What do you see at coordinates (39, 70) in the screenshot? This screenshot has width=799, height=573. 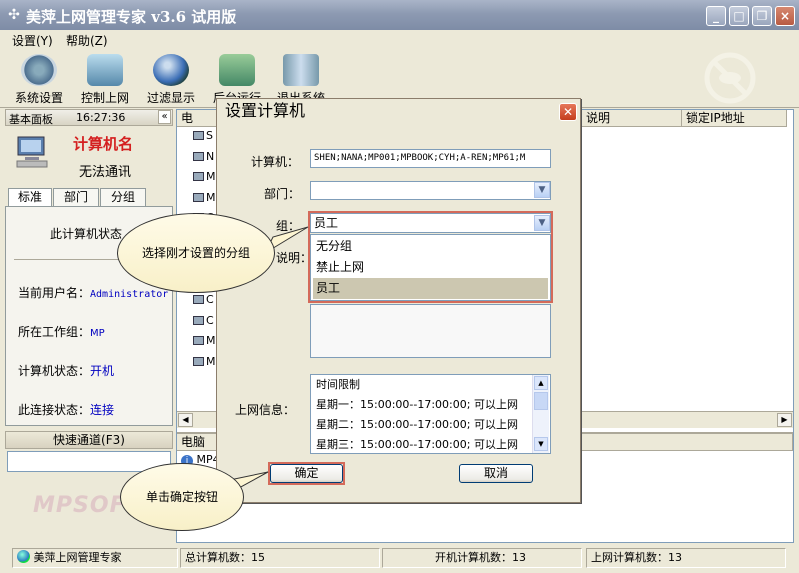 I see `gears-icon` at bounding box center [39, 70].